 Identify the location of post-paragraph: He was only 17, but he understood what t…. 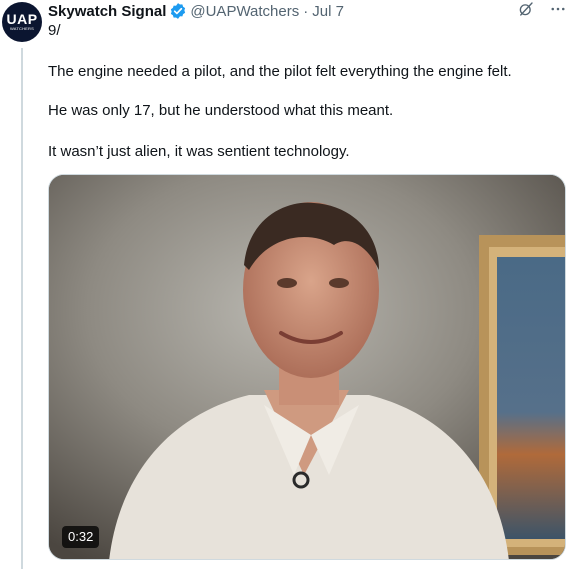
(221, 110).